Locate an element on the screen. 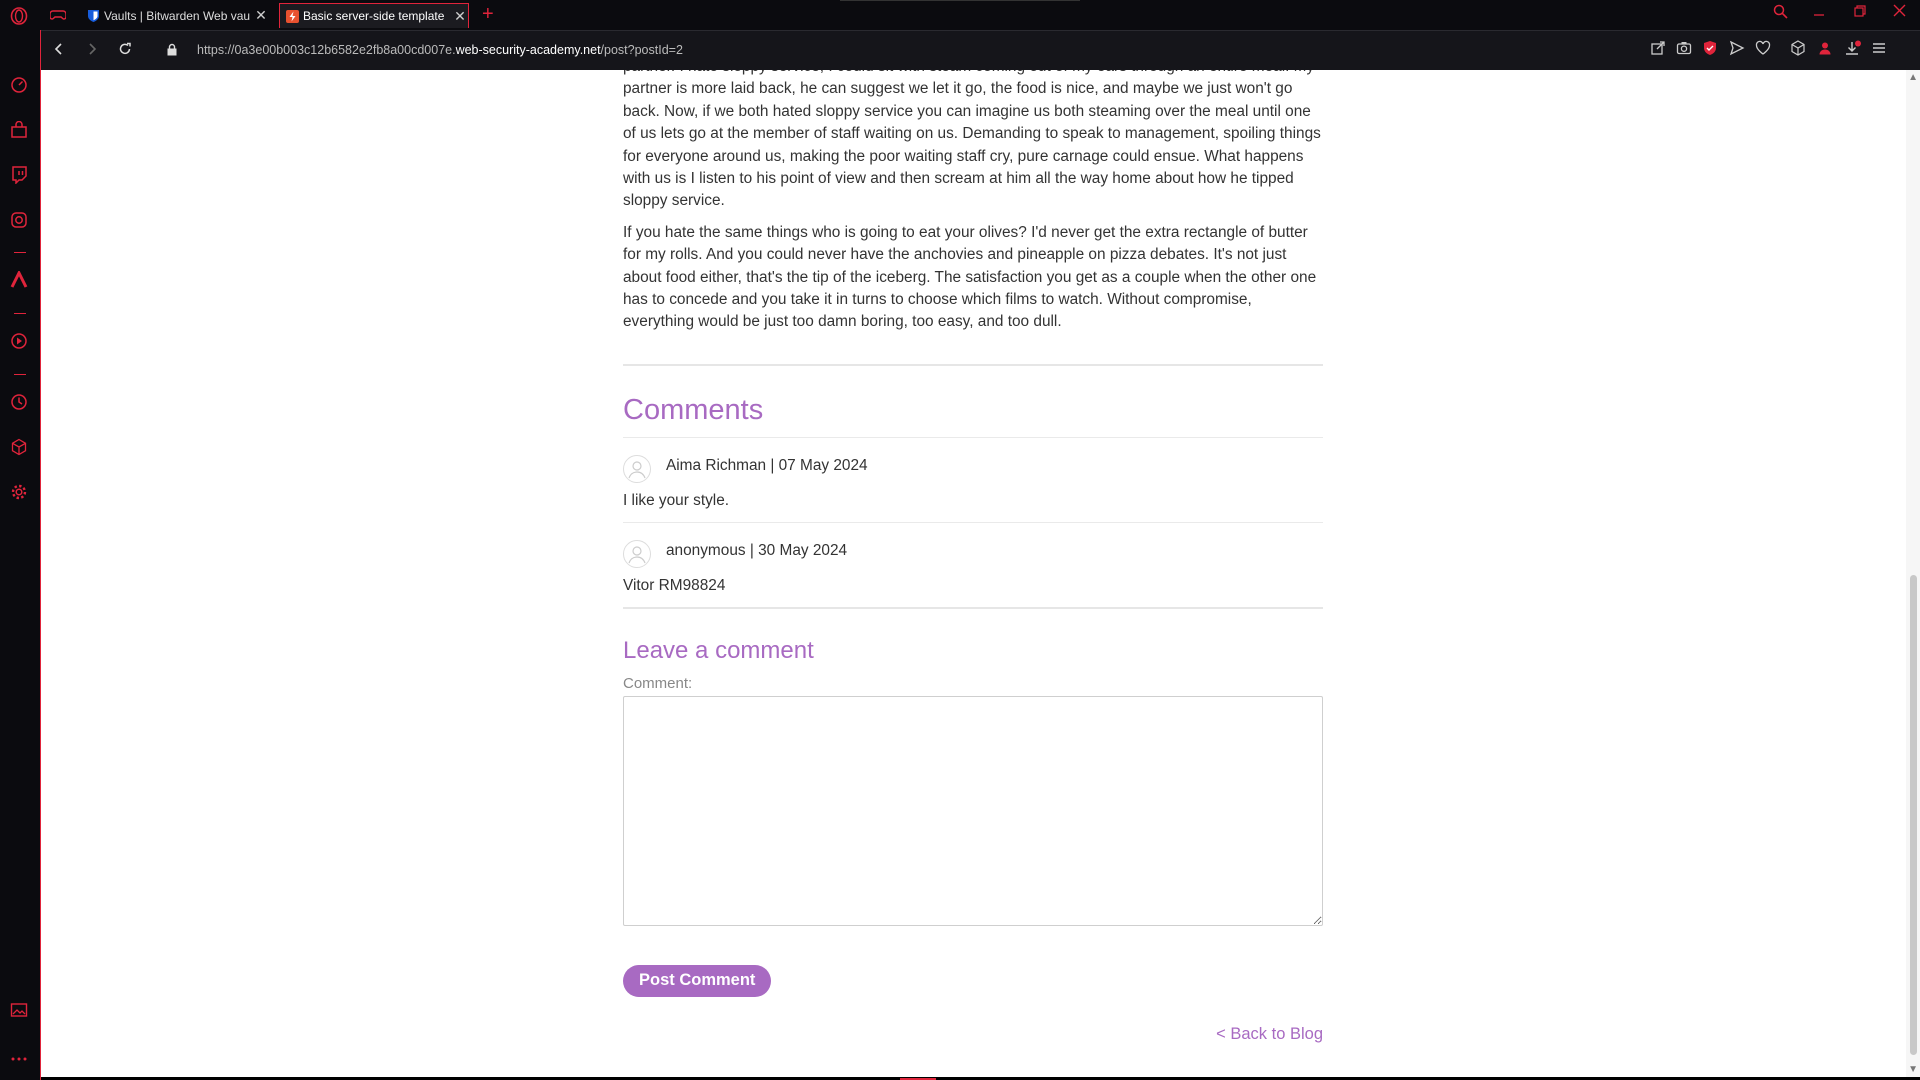  downloads-icon is located at coordinates (1854, 50).